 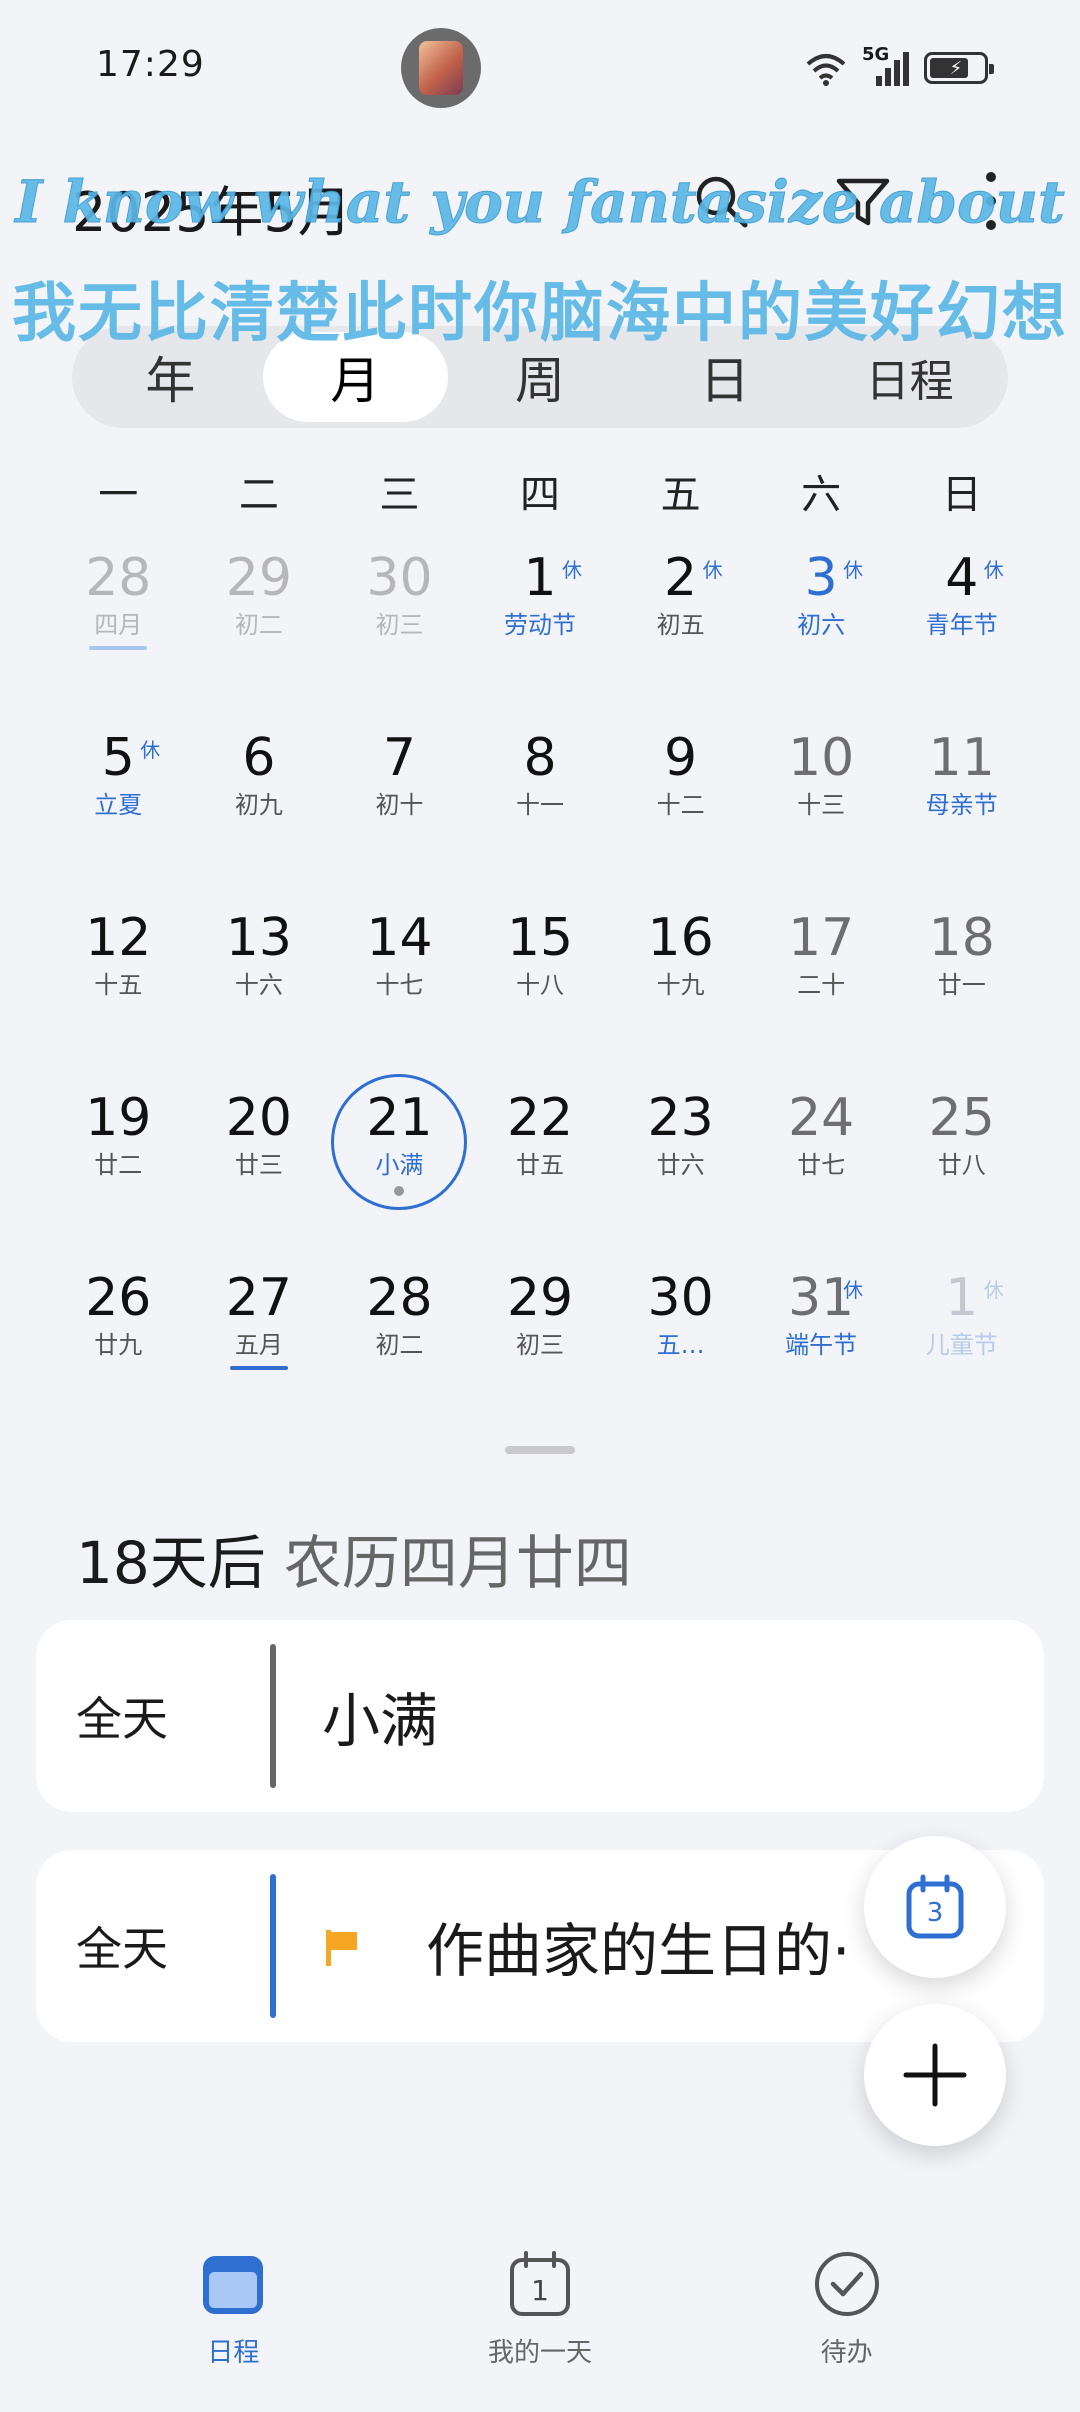 I want to click on weekday-label: 五, so click(x=680, y=495).